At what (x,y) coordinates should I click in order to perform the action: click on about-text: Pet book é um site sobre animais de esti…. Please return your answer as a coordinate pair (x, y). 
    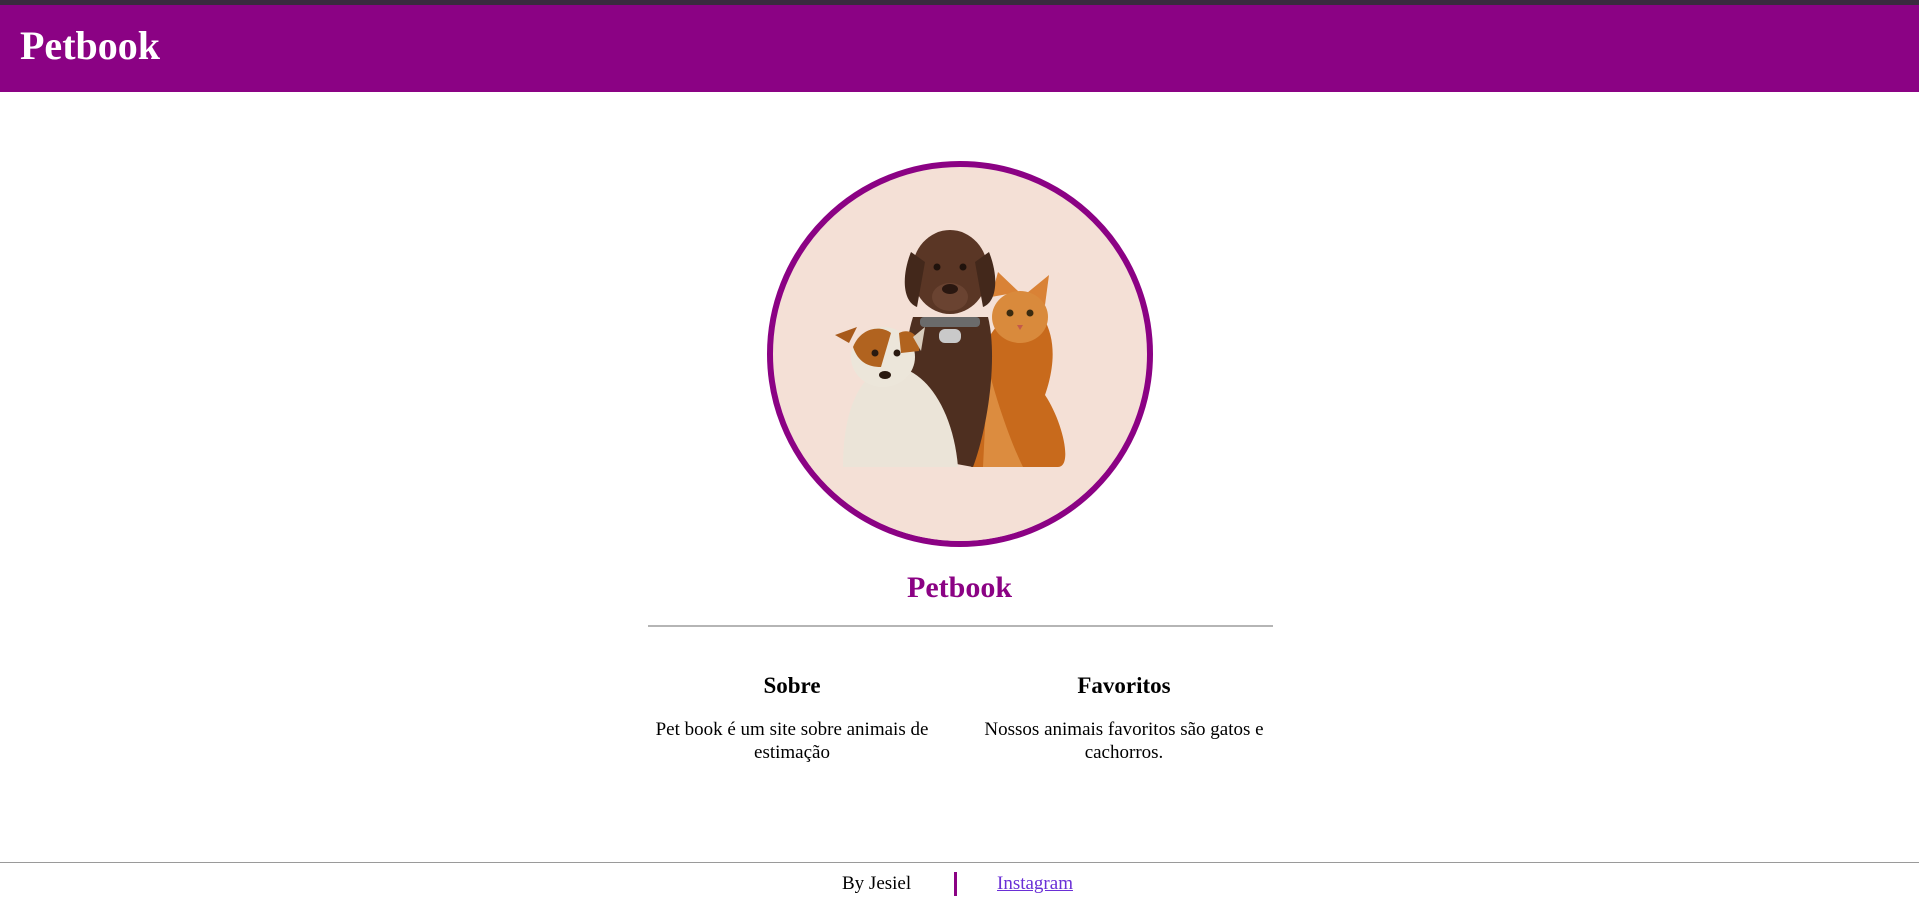
    Looking at the image, I should click on (792, 740).